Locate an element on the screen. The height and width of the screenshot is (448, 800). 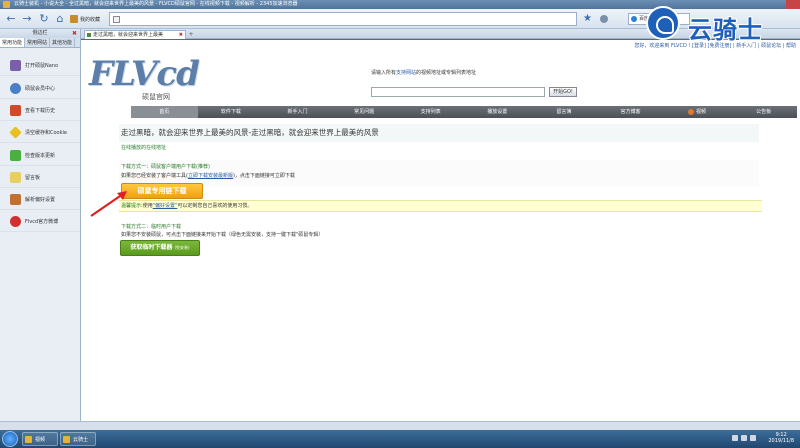
temp-downloader-button: 获取临时下载器 (免安装) is located at coordinates (160, 248).